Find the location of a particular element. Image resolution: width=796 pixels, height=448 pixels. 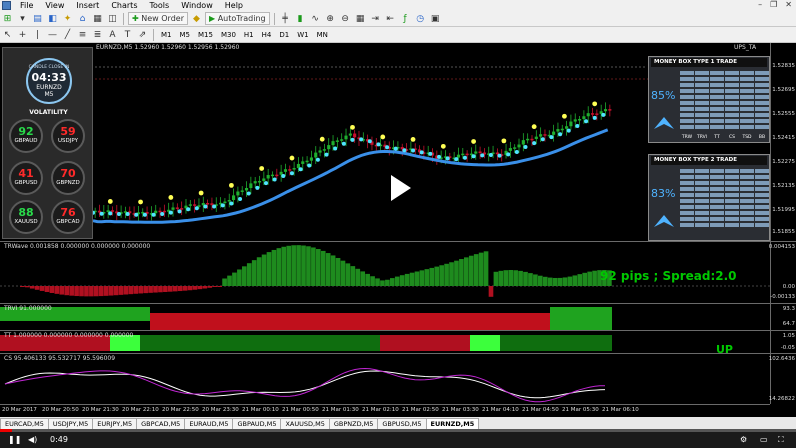

text-icon: A is located at coordinates (112, 34).